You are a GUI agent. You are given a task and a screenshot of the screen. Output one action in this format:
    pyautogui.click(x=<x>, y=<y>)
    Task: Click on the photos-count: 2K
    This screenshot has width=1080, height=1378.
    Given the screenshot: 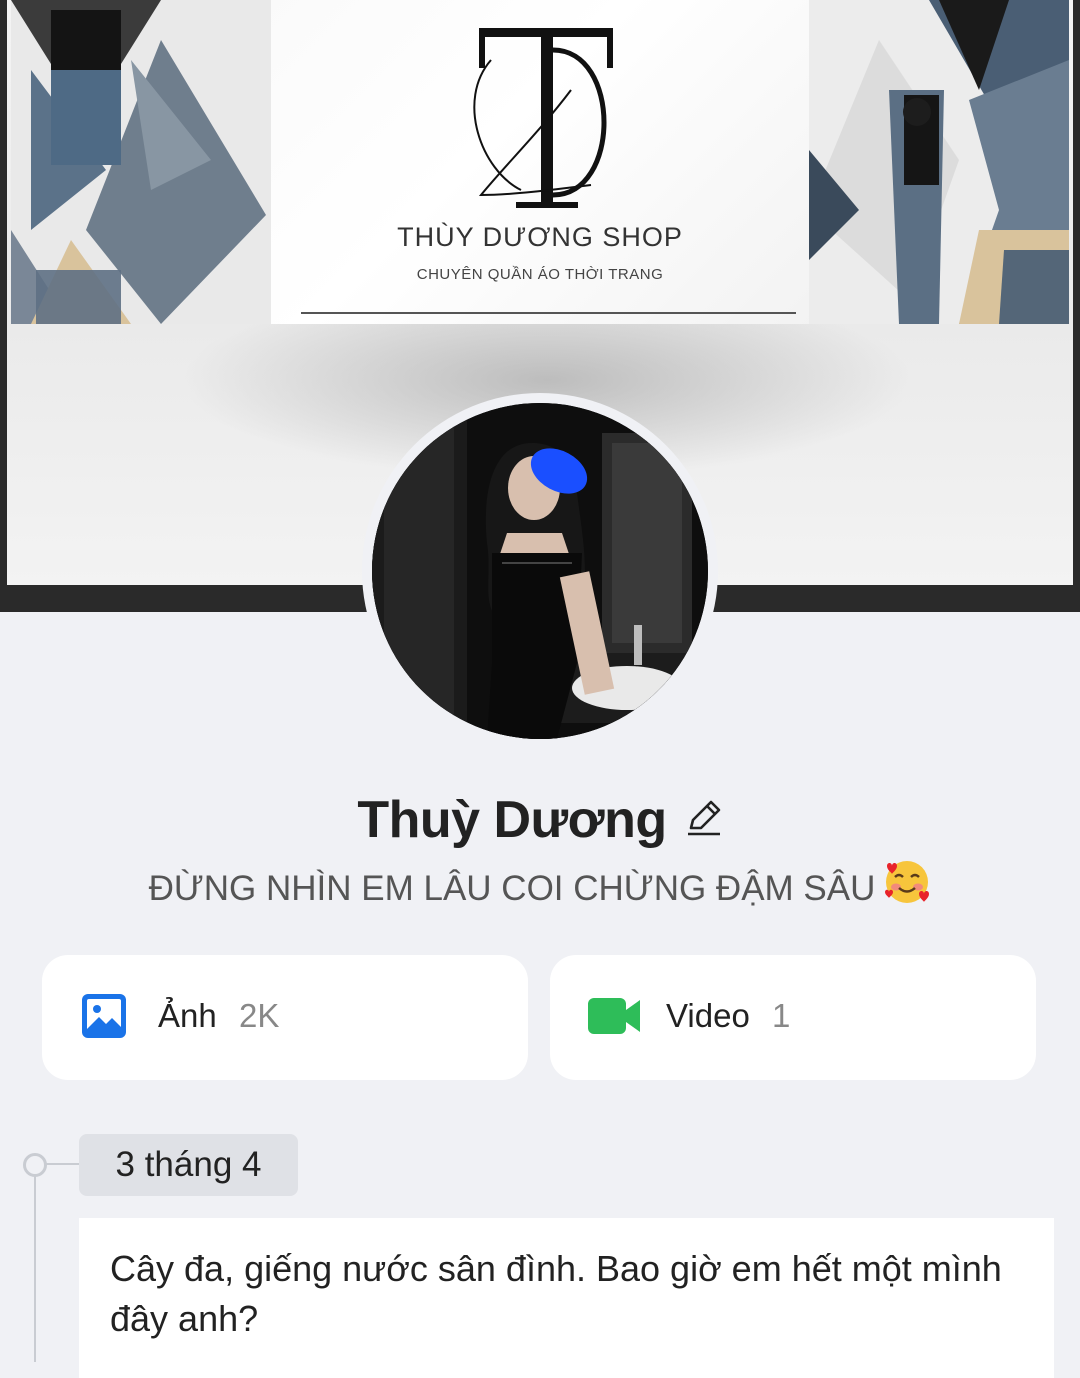 What is the action you would take?
    pyautogui.click(x=259, y=1015)
    